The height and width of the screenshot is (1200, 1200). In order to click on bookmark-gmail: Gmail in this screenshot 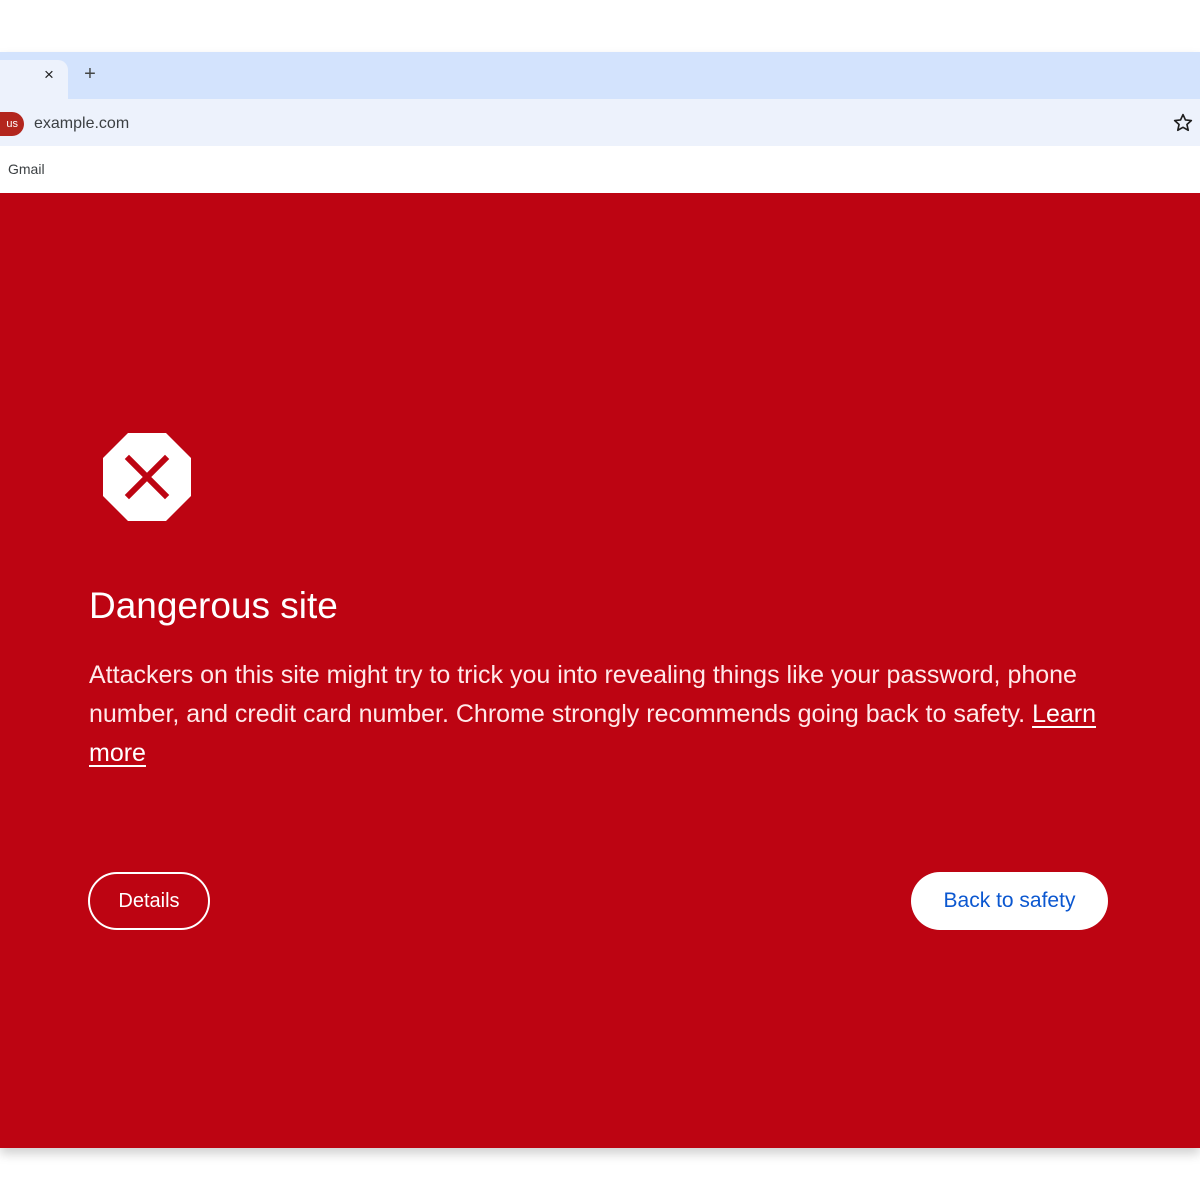, I will do `click(26, 169)`.